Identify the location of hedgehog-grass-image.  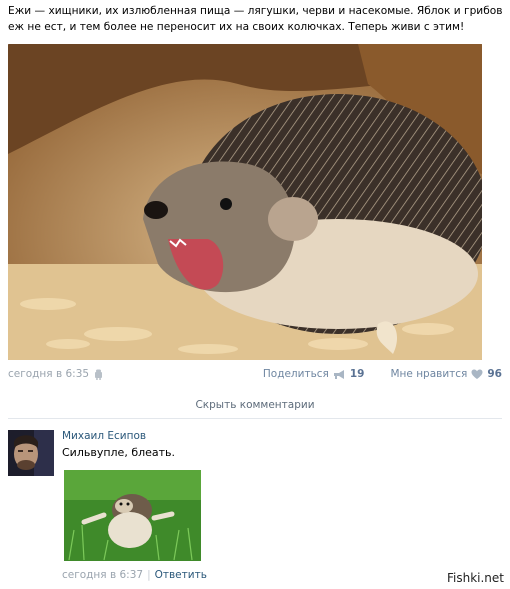
(132, 515).